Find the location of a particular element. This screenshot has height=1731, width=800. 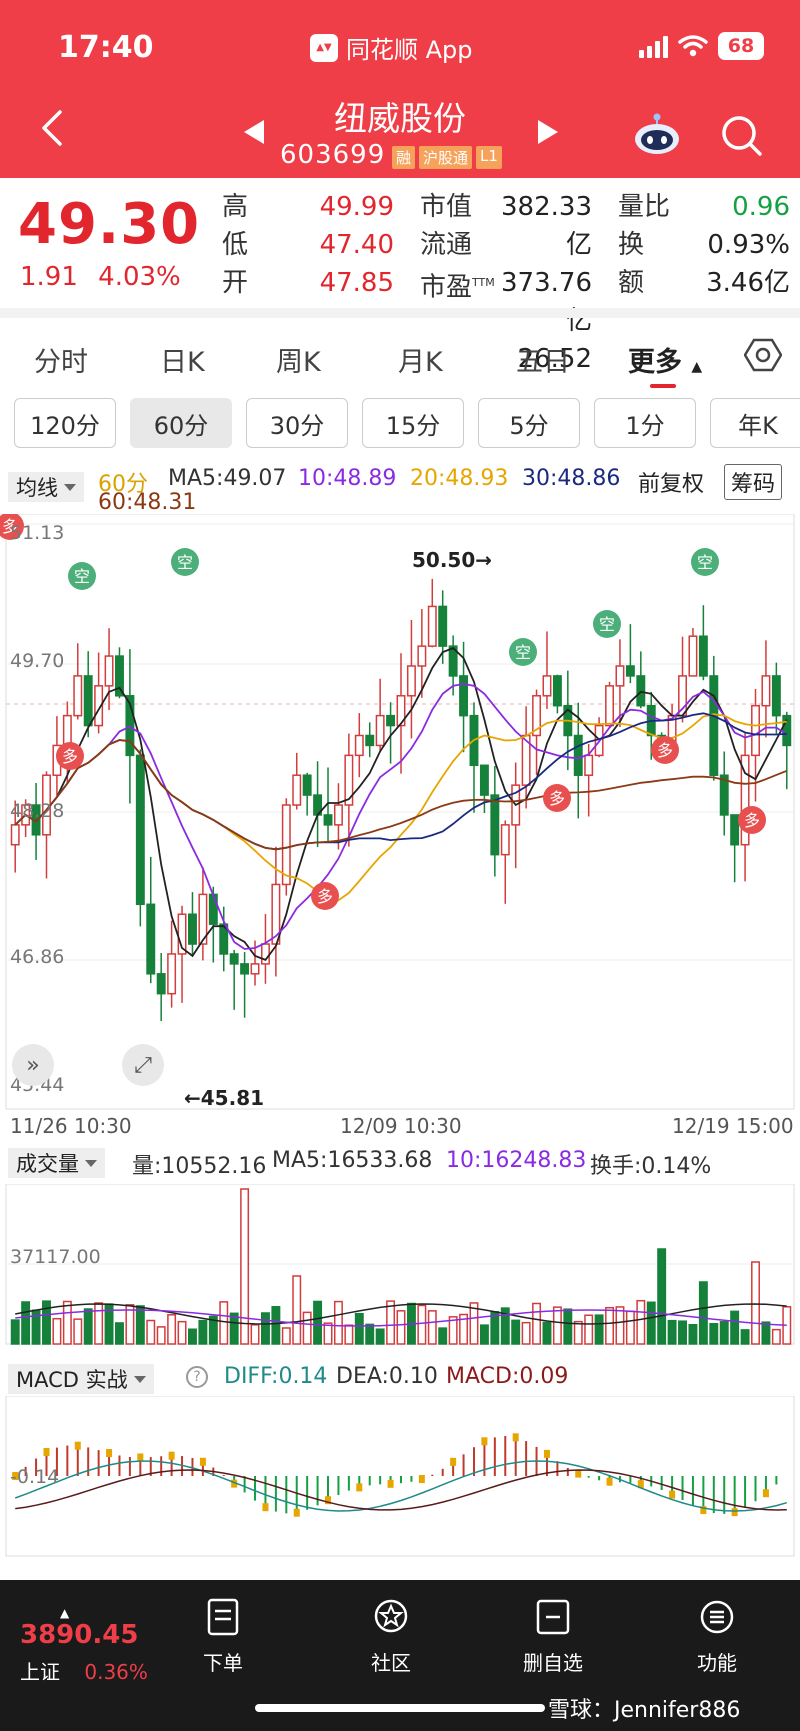

macd-diff: DIFF:0.14 is located at coordinates (276, 1376).